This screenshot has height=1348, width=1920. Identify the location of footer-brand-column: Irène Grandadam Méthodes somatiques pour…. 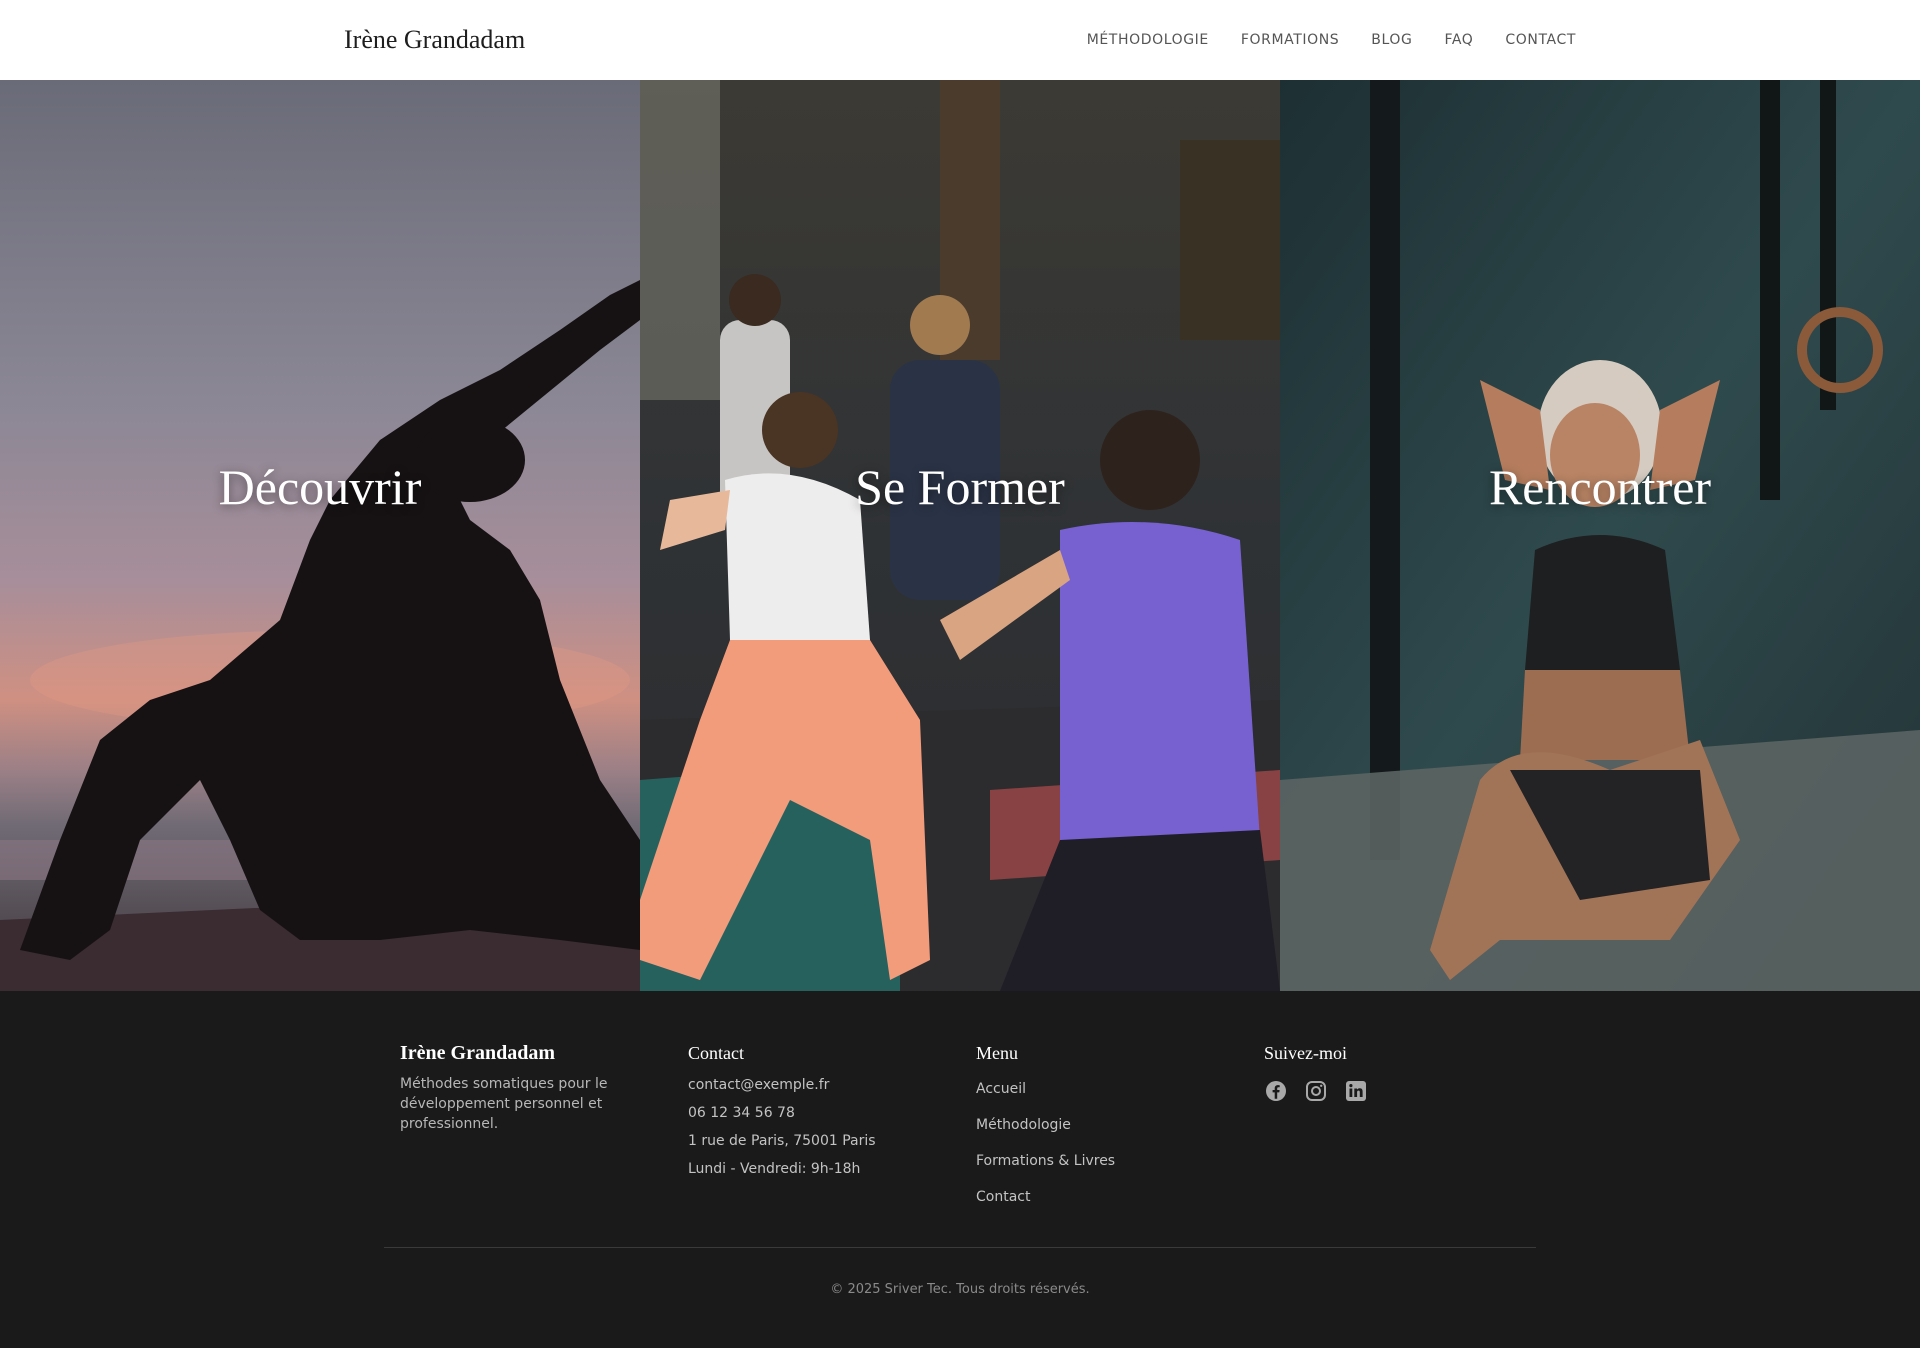
(510, 1087).